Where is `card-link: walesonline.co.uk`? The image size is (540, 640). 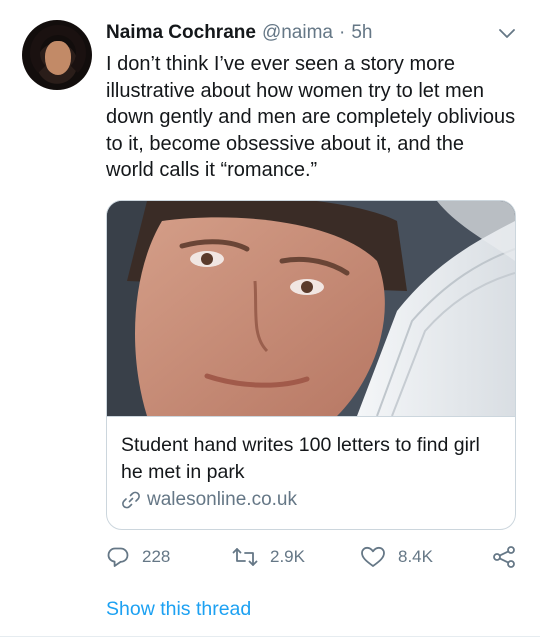
card-link: walesonline.co.uk is located at coordinates (209, 500).